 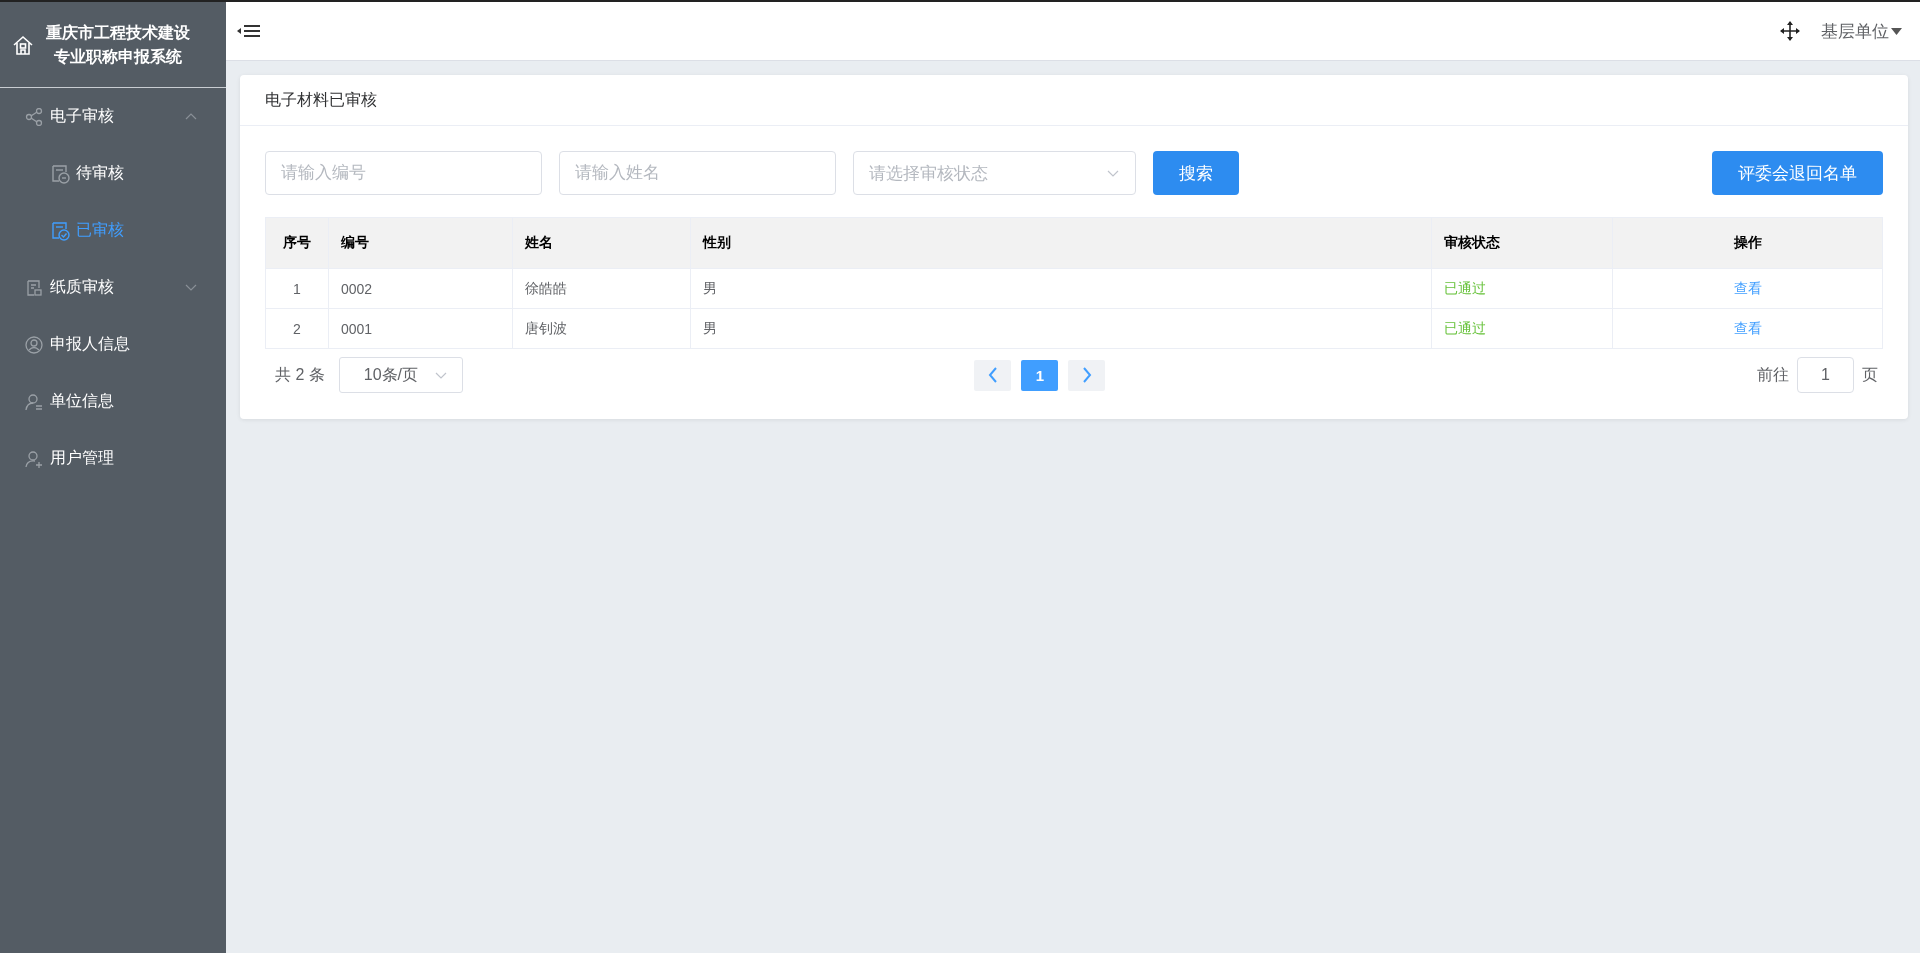 What do you see at coordinates (403, 173) in the screenshot?
I see `search-field: 请输入编号` at bounding box center [403, 173].